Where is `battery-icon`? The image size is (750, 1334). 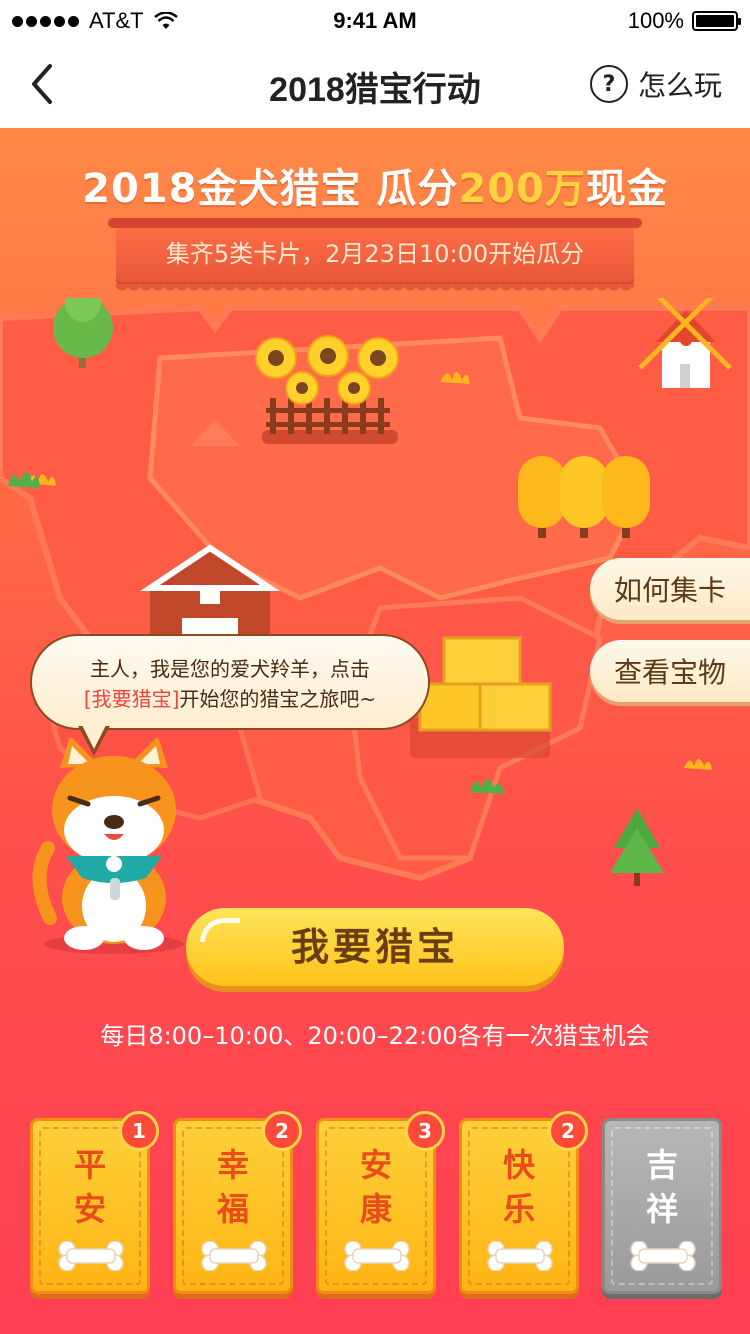 battery-icon is located at coordinates (716, 21).